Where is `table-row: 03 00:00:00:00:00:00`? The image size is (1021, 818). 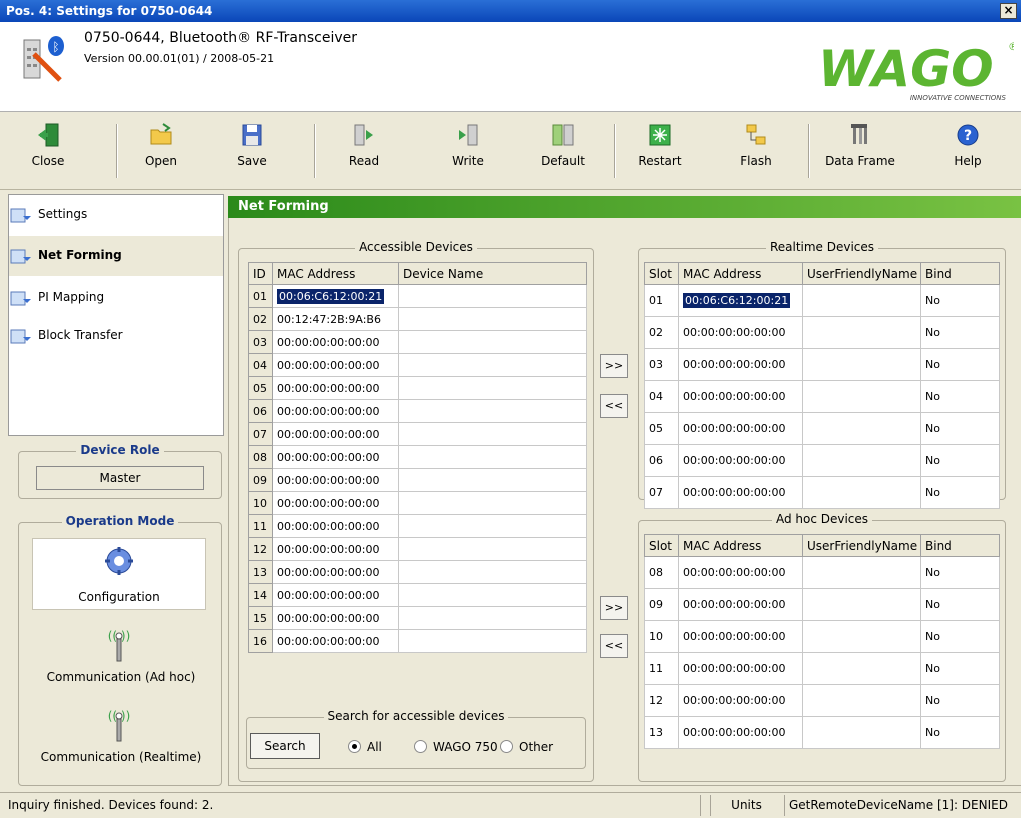 table-row: 03 00:00:00:00:00:00 is located at coordinates (417, 342).